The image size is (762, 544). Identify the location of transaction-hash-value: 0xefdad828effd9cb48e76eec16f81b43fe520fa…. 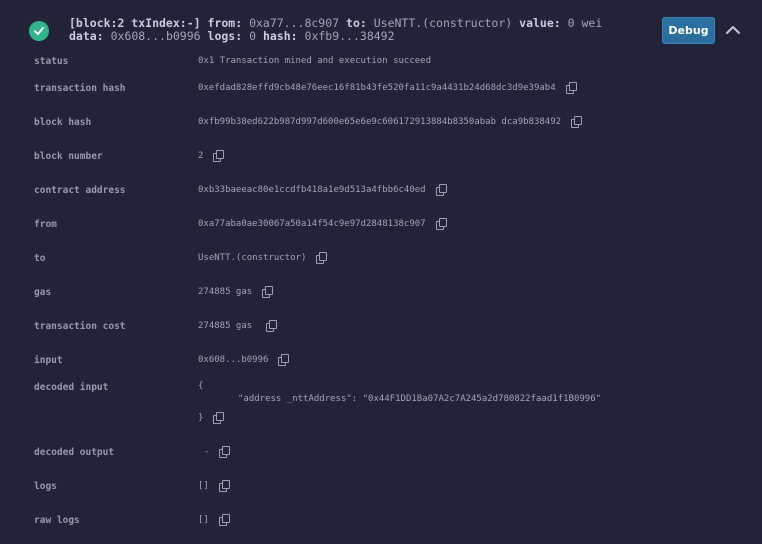
(387, 88).